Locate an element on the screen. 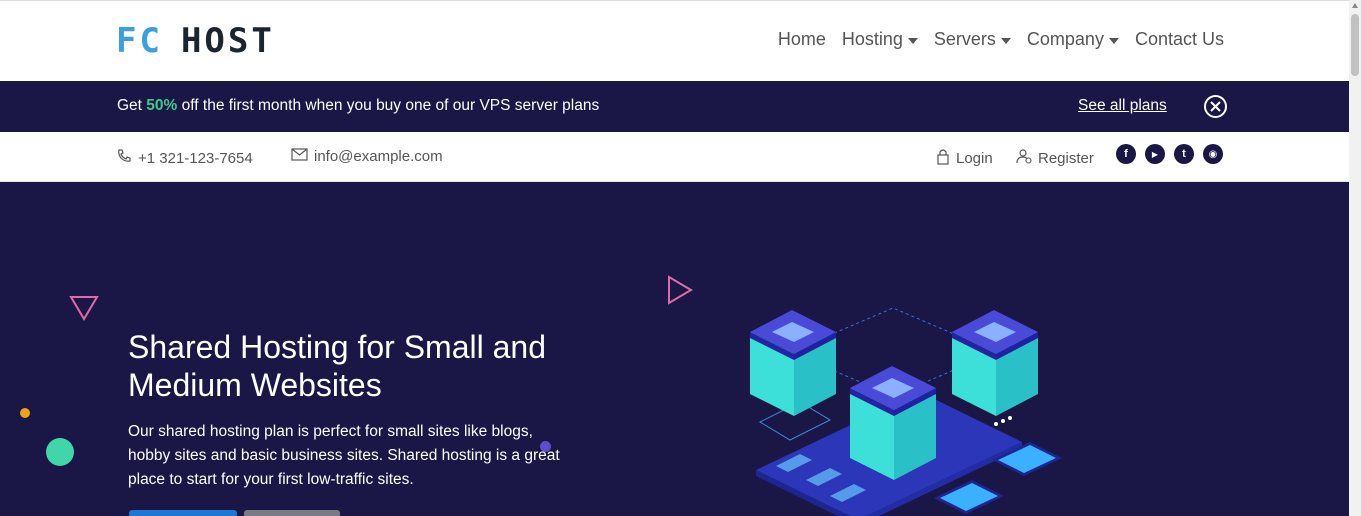 This screenshot has width=1361, height=516. see-all-plans-link: See all plans is located at coordinates (1122, 106).